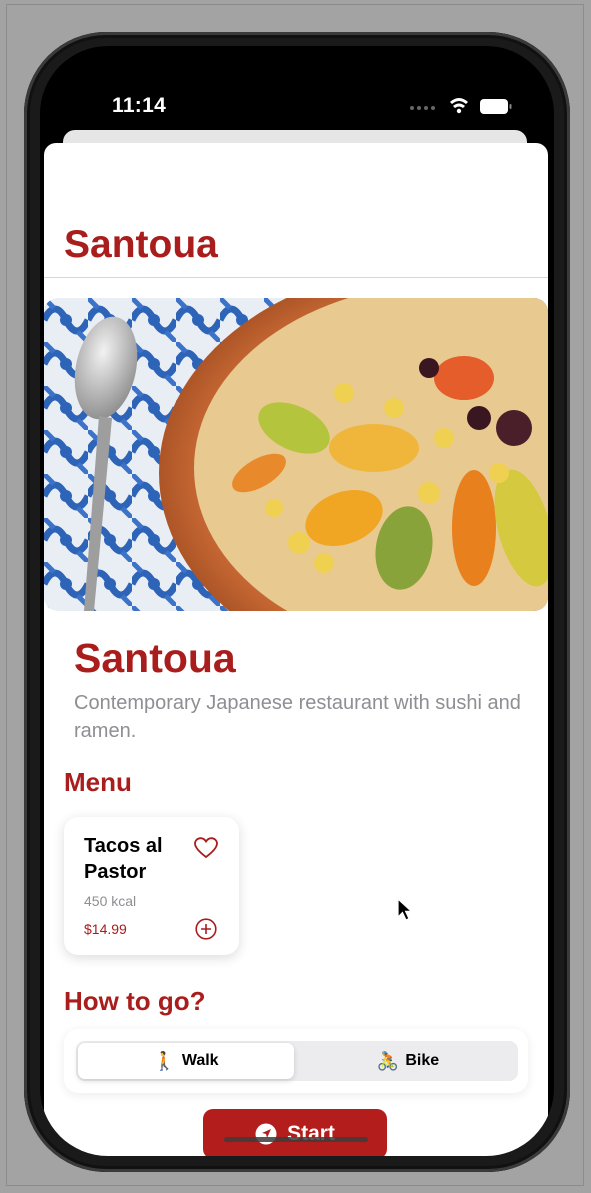 Image resolution: width=591 pixels, height=1193 pixels. What do you see at coordinates (296, 277) in the screenshot?
I see `nav-divider` at bounding box center [296, 277].